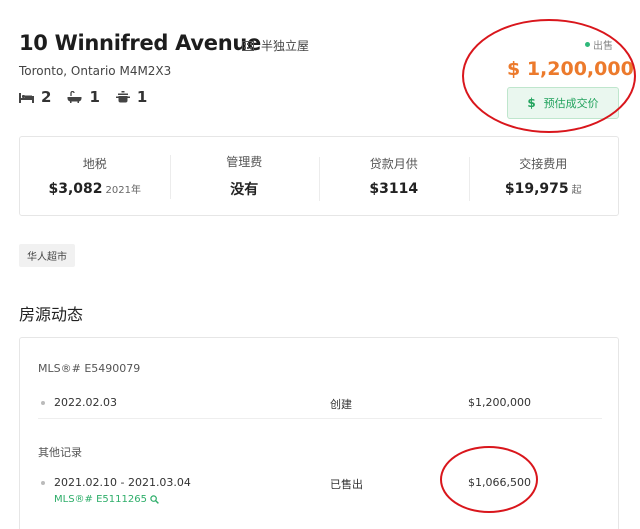 The height and width of the screenshot is (529, 640). What do you see at coordinates (95, 71) in the screenshot?
I see `listing-address: Toronto, Ontario M4M2X3` at bounding box center [95, 71].